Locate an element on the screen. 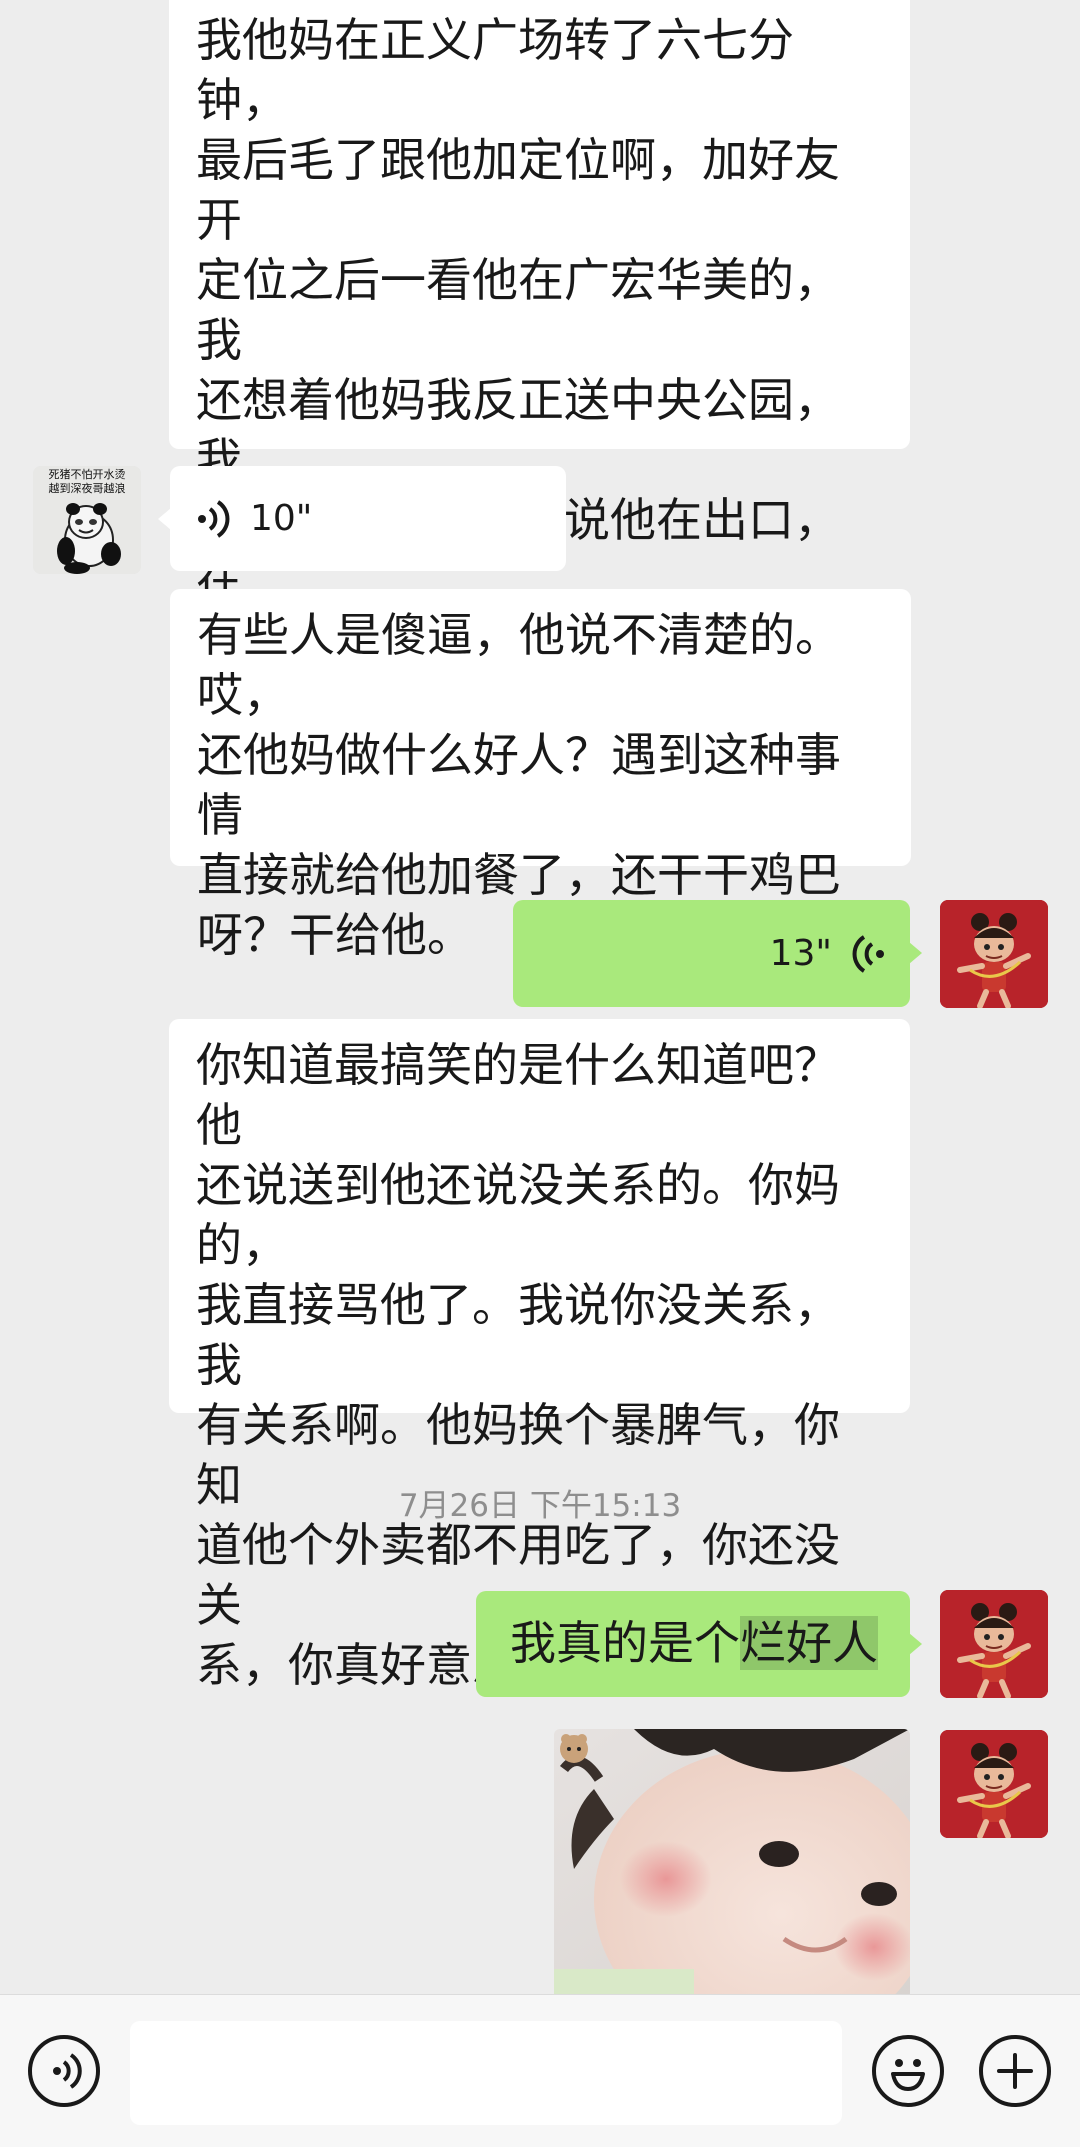 The width and height of the screenshot is (1080, 2147). baby-photo-image is located at coordinates (732, 1861).